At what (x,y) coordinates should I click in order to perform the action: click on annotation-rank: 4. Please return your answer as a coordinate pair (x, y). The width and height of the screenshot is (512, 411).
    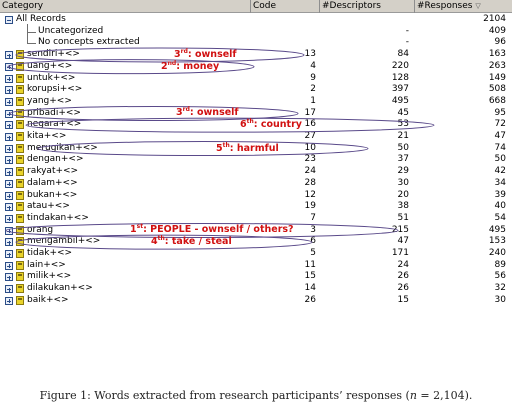
    Looking at the image, I should click on (154, 242).